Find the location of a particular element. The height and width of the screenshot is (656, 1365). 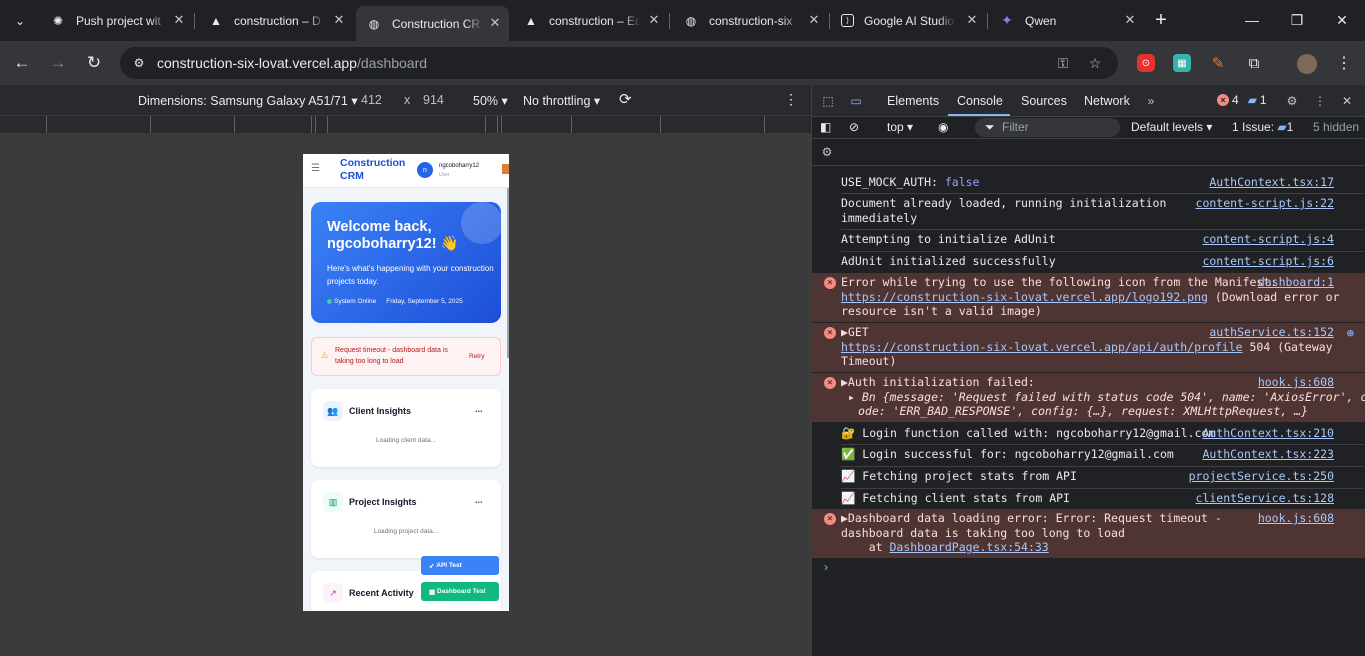

source-link: AuthContext.tsx:17 is located at coordinates (1271, 182).